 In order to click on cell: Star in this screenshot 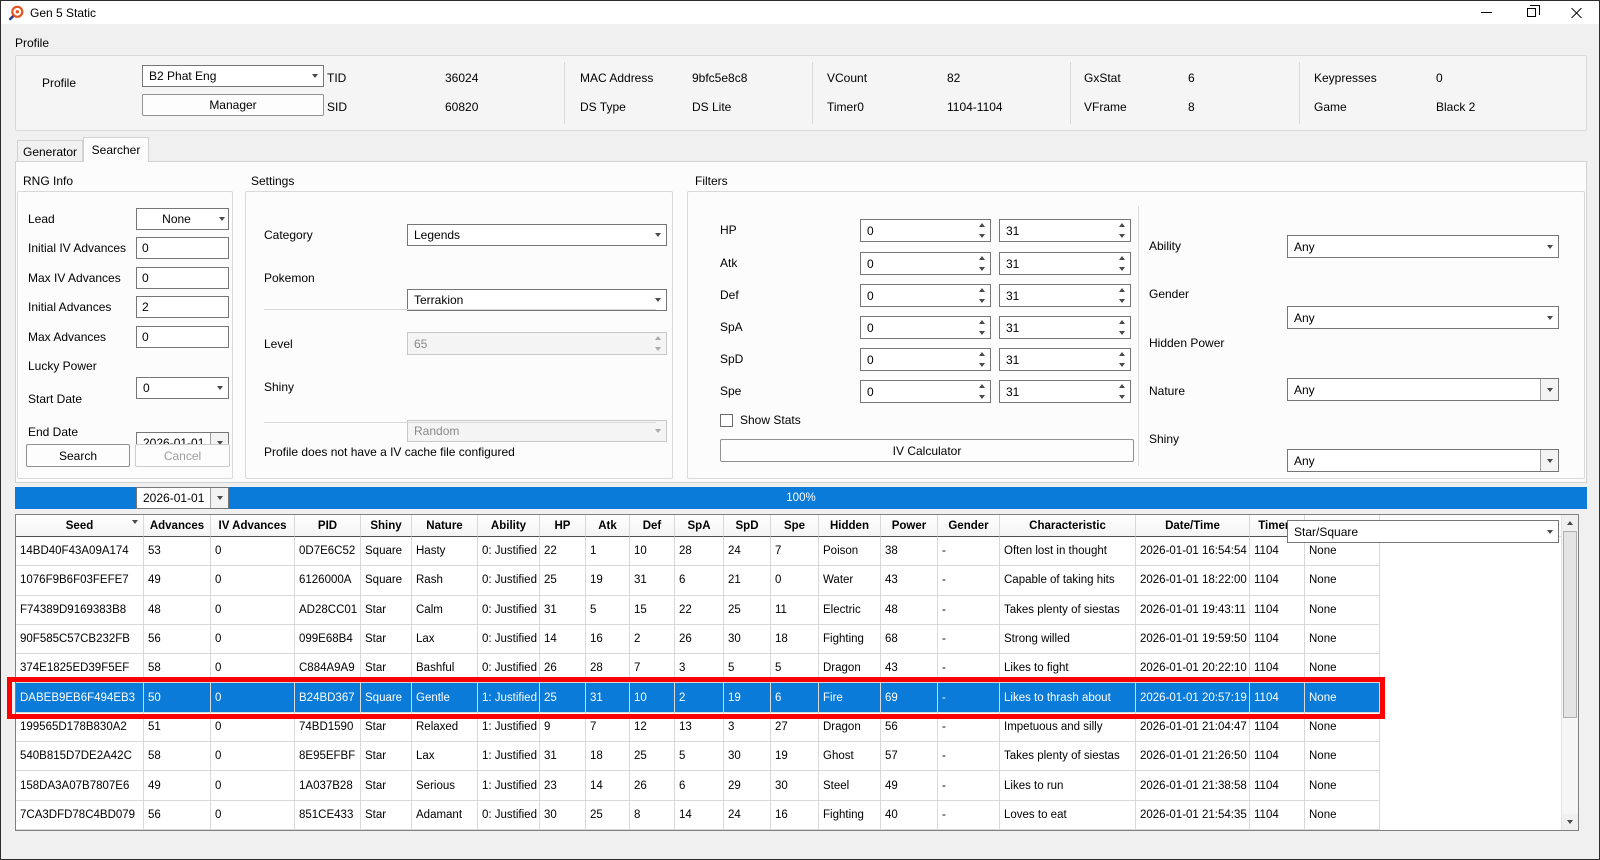, I will do `click(386, 815)`.